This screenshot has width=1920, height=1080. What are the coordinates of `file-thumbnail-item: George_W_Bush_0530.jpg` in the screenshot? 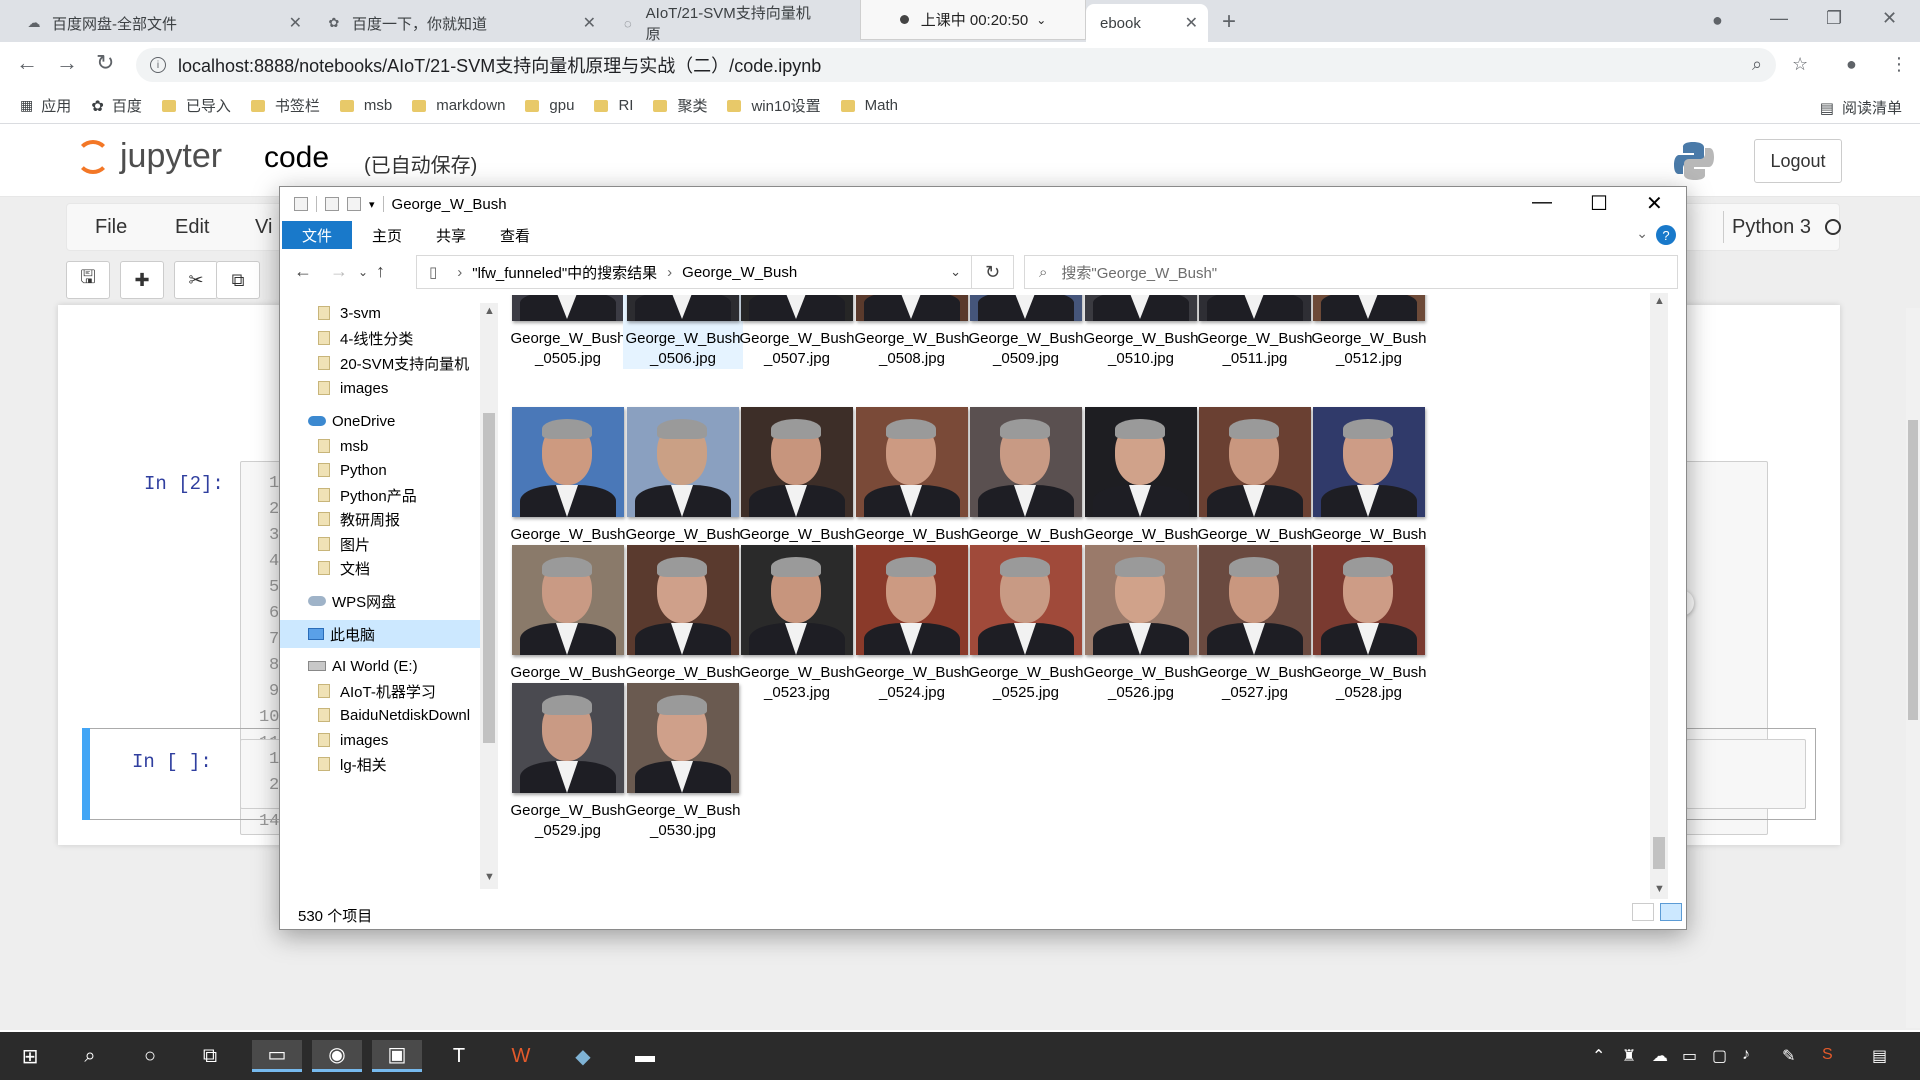 It's located at (683, 762).